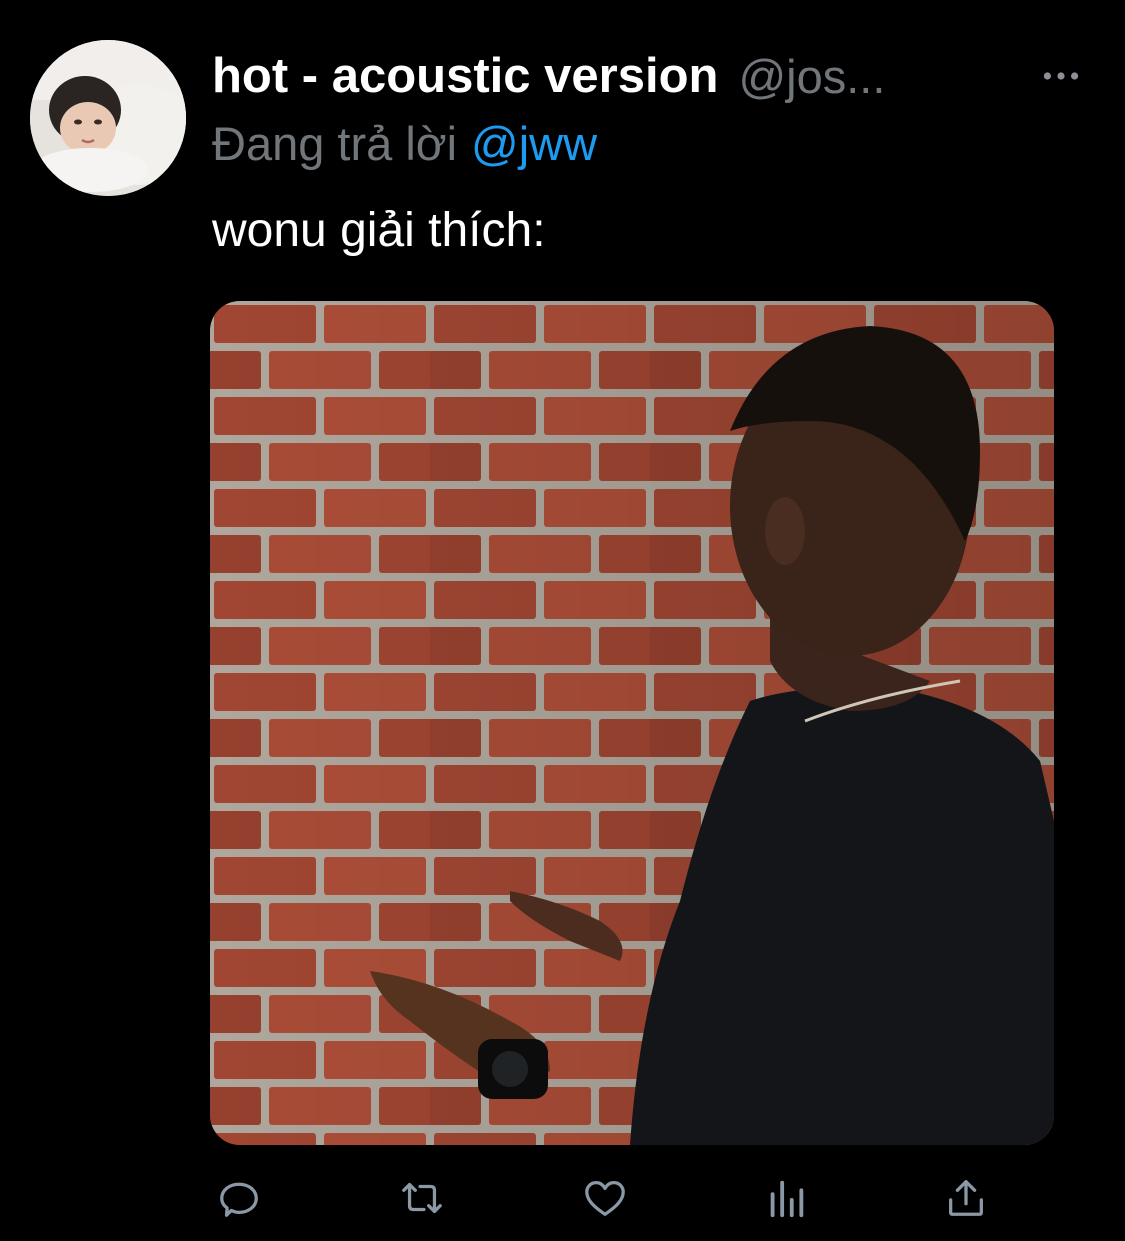  I want to click on analytics-button, so click(786, 1198).